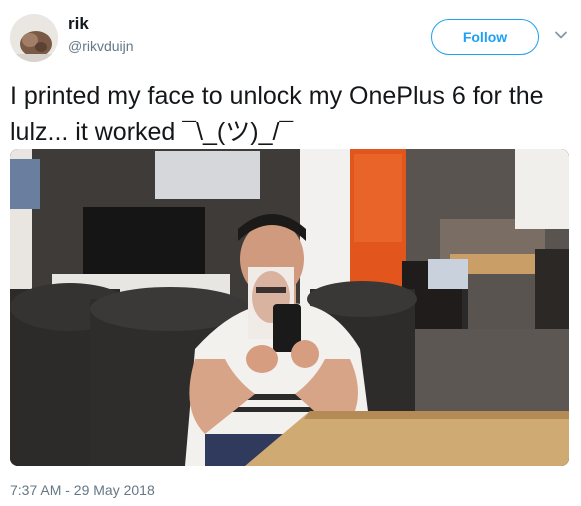  I want to click on avatar-image, so click(34, 38).